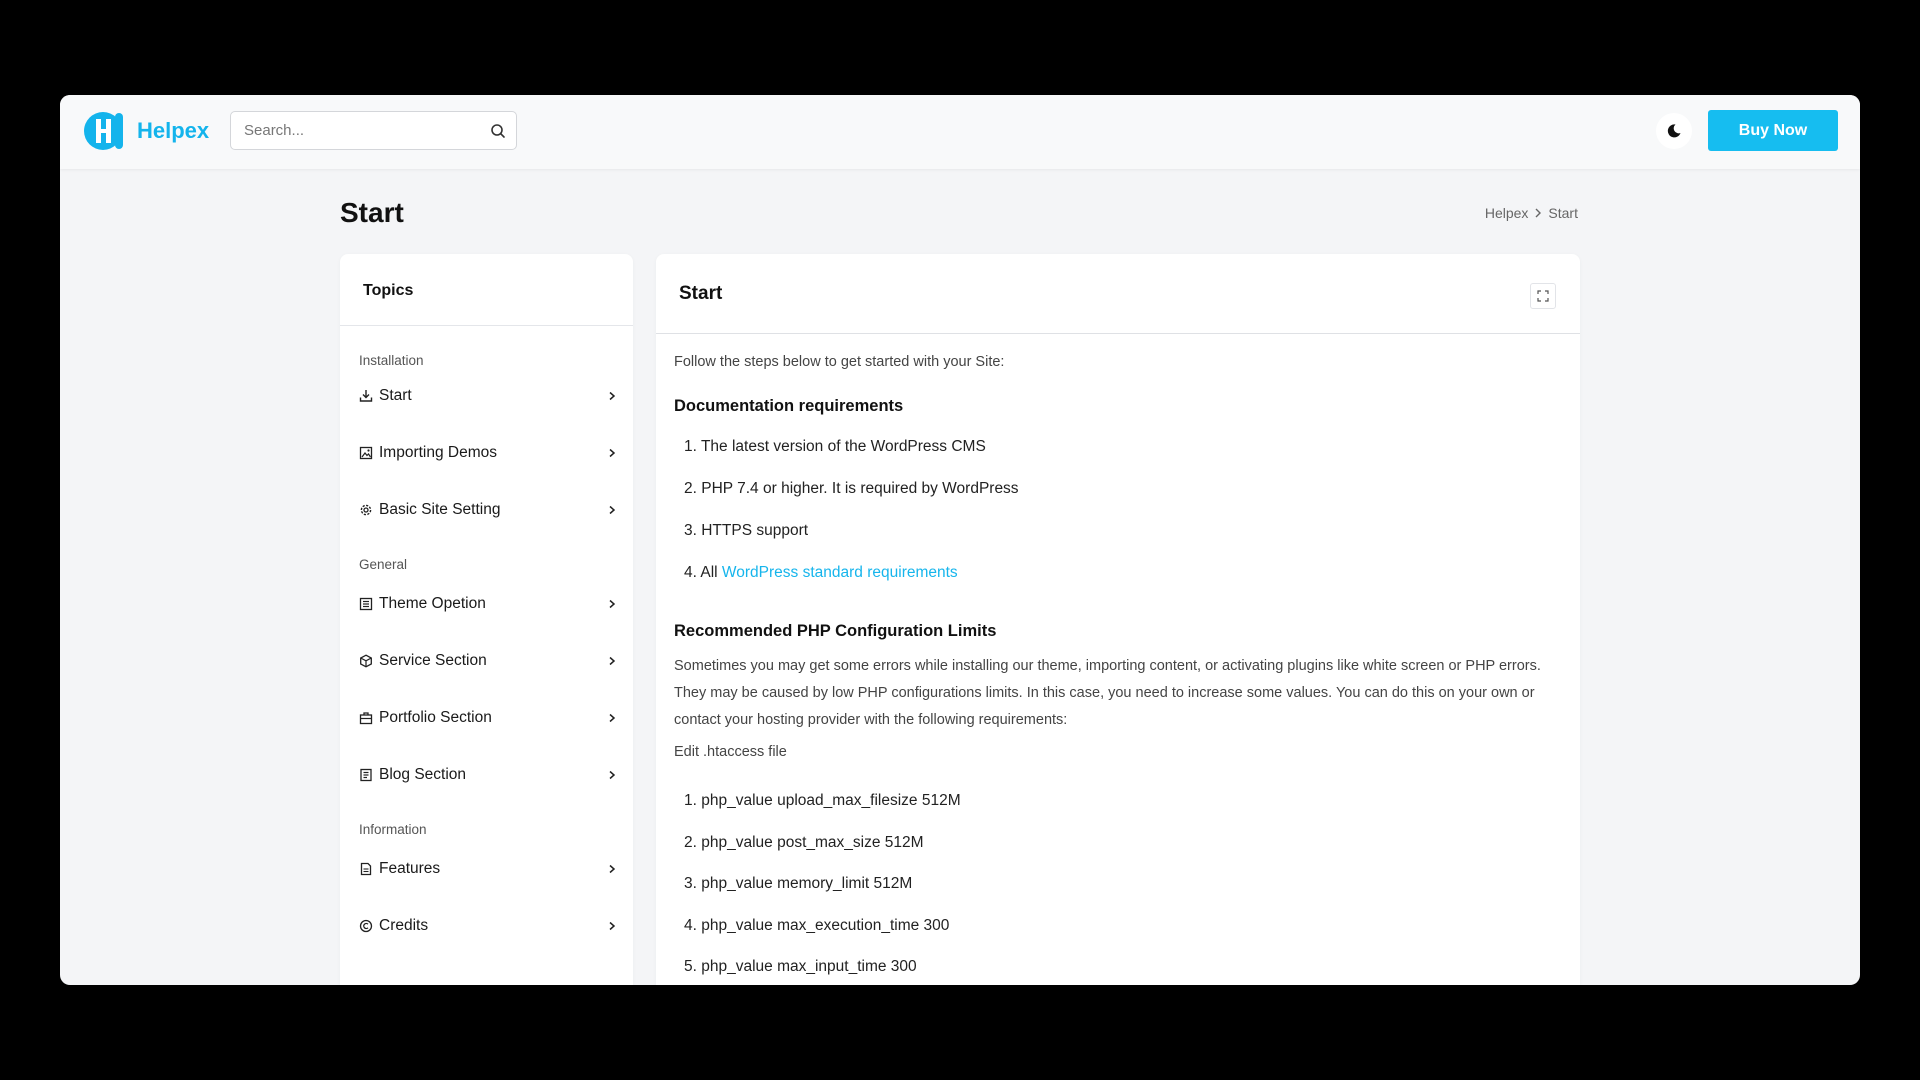 The image size is (1920, 1080). What do you see at coordinates (356, 130) in the screenshot?
I see `search-input` at bounding box center [356, 130].